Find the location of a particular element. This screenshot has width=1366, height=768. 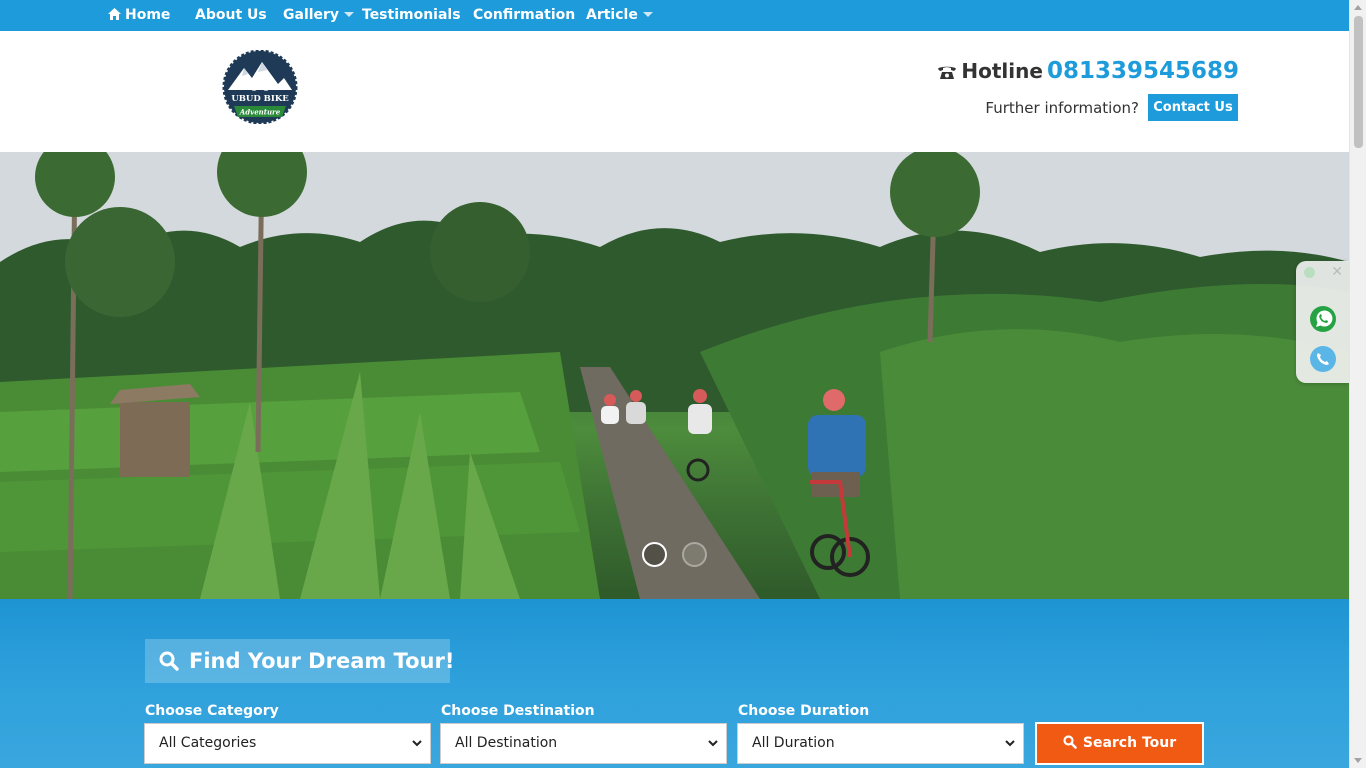

whatsapp-icon is located at coordinates (1323, 319).